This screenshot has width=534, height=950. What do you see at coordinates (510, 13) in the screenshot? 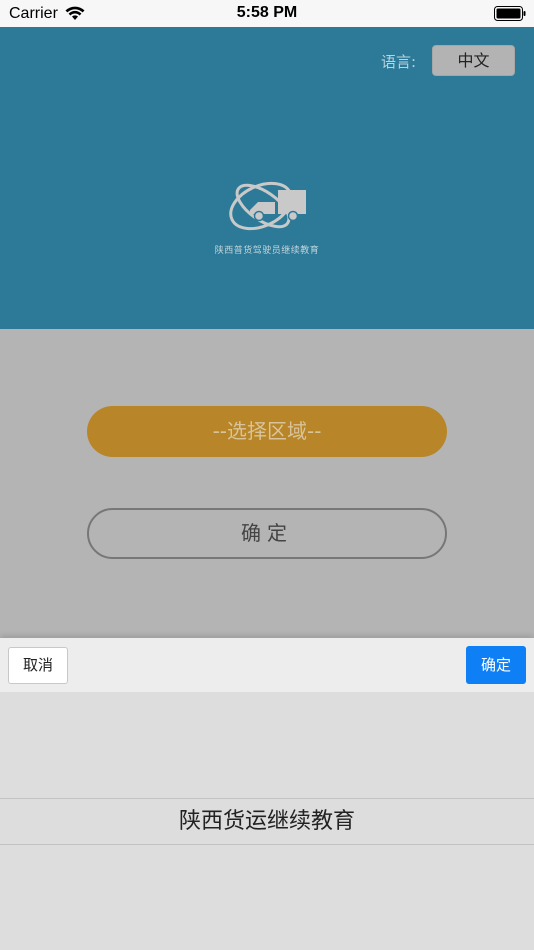
I see `battery-icon` at bounding box center [510, 13].